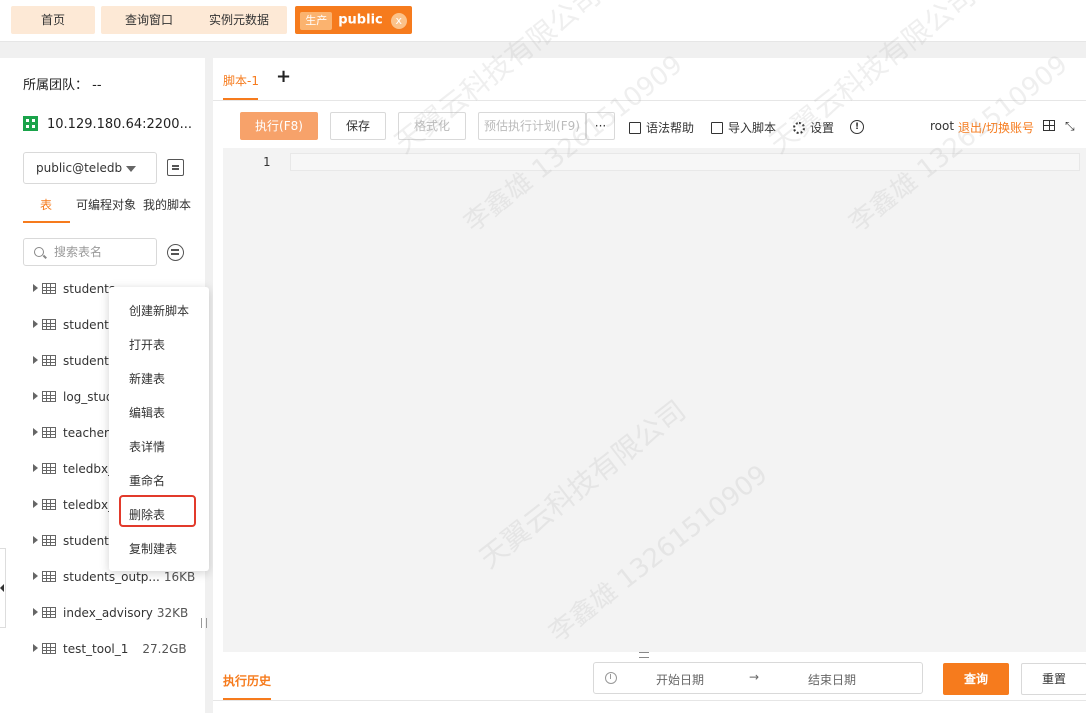 Image resolution: width=1086 pixels, height=713 pixels. Describe the element at coordinates (179, 577) in the screenshot. I see `table-size: 16KB` at that location.